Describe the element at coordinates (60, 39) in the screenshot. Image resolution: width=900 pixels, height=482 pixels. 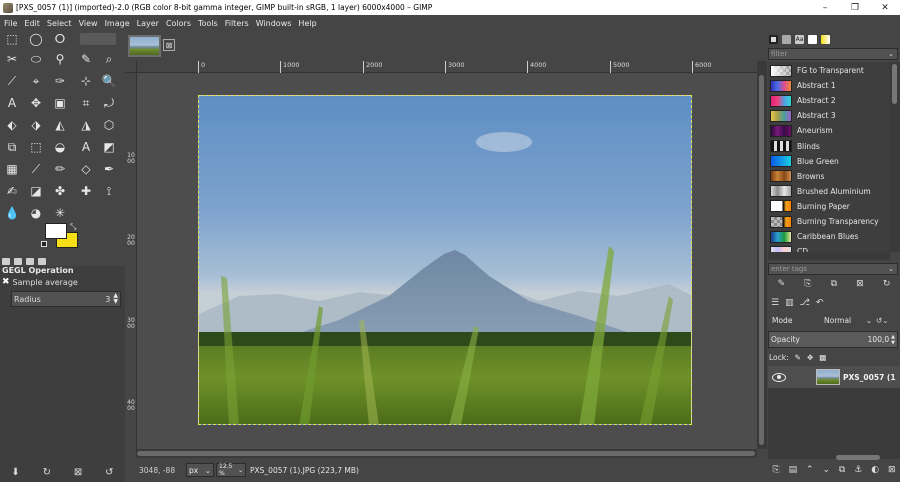
I see `lasso-tool-icon: ⵔ` at that location.